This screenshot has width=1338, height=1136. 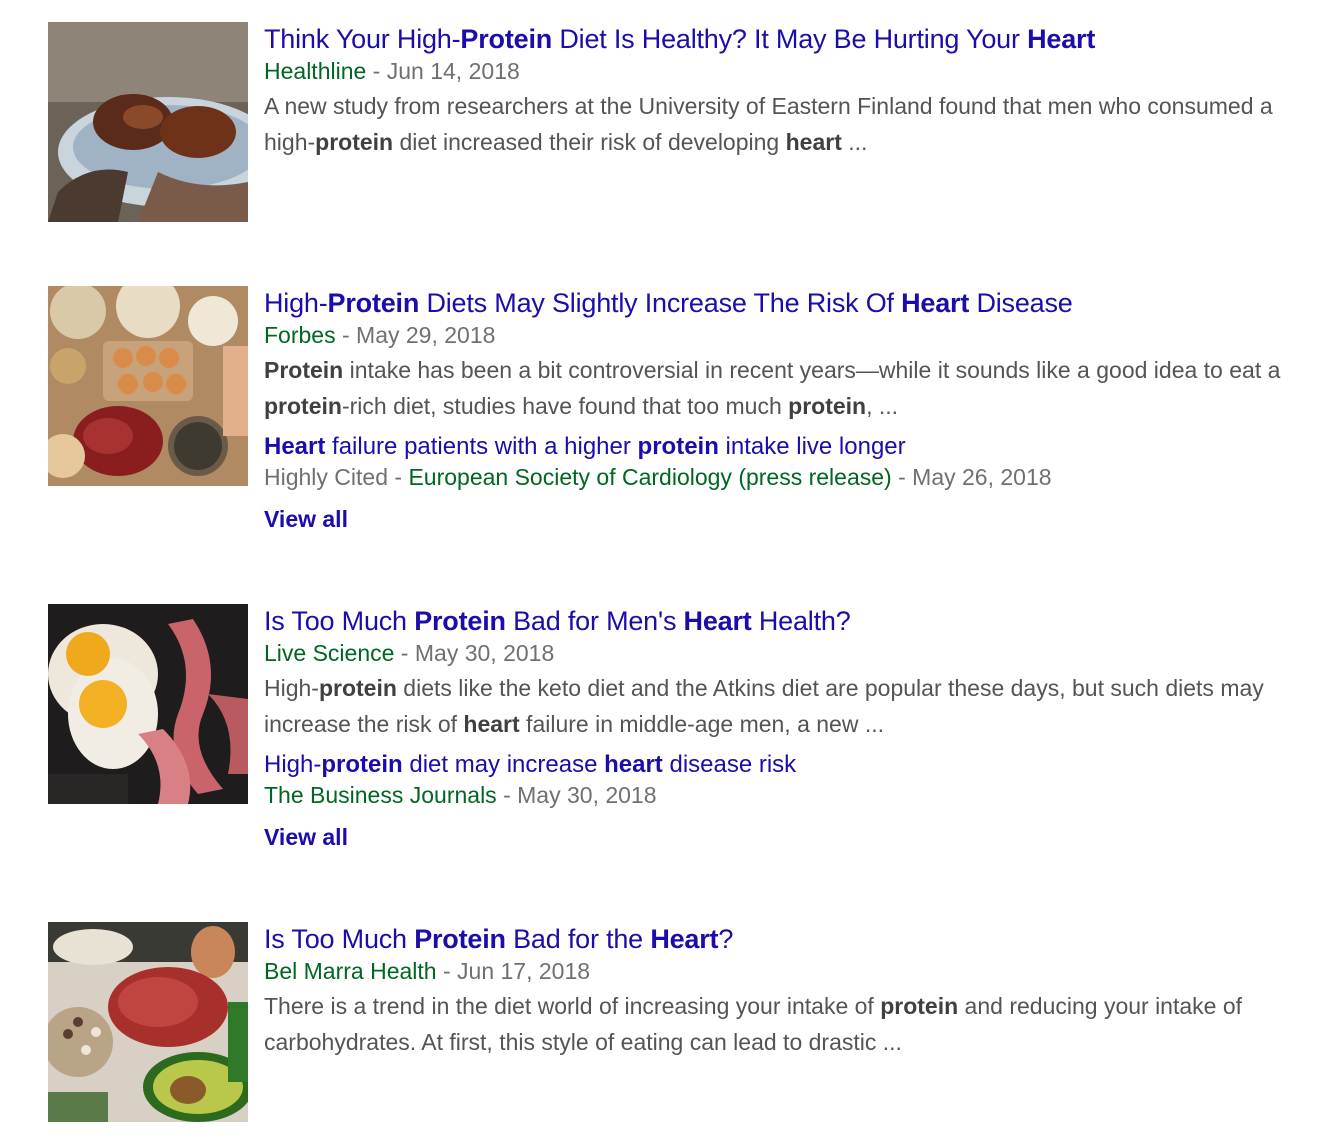 I want to click on result-source: Bel Marra Health, so click(x=350, y=971).